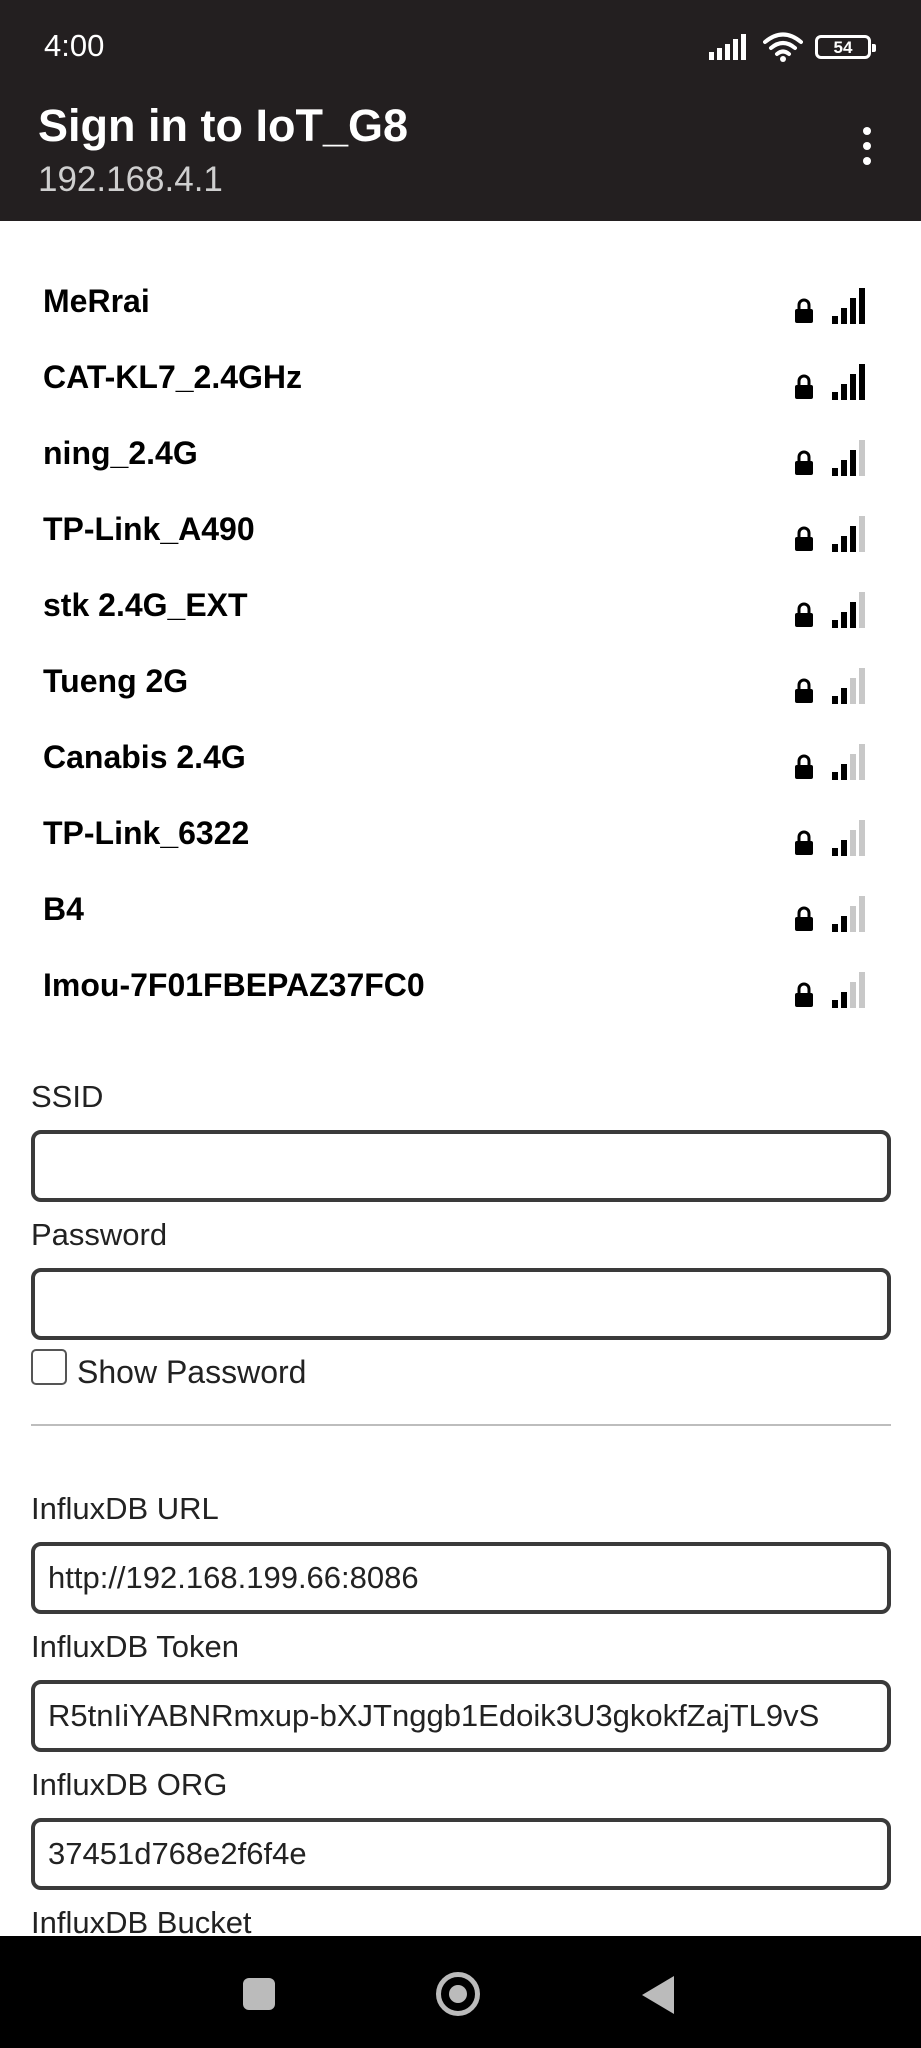  What do you see at coordinates (460, 458) in the screenshot?
I see `network-item: ning_2.4G` at bounding box center [460, 458].